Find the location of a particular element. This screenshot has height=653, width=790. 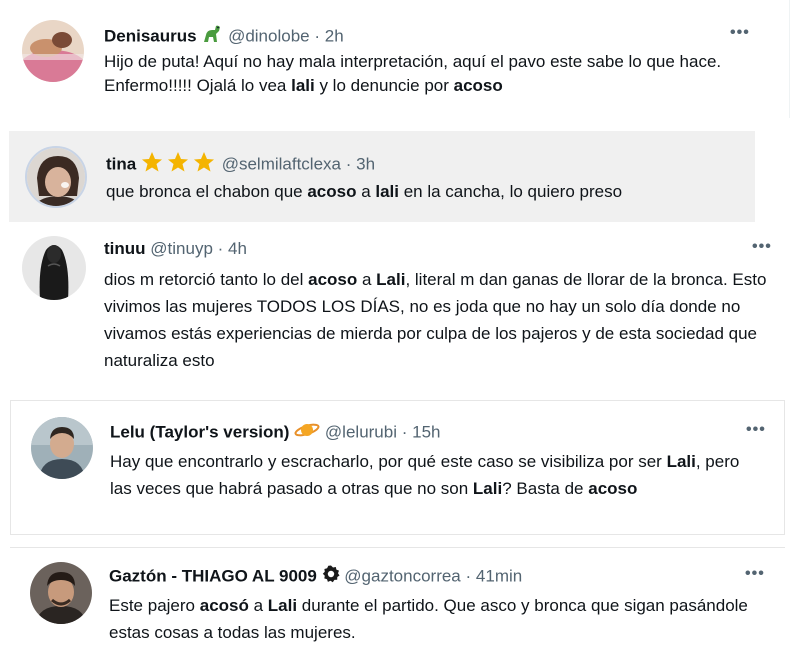

display-name: tina is located at coordinates (121, 163).